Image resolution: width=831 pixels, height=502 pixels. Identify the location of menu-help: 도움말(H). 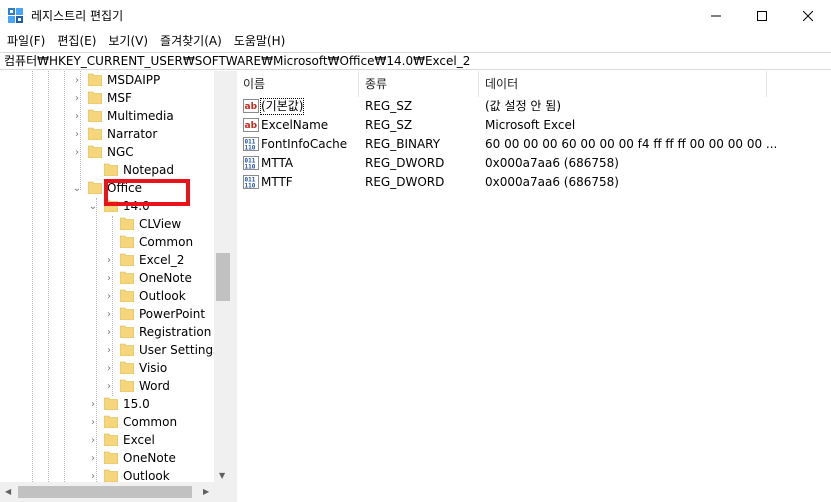
(260, 41).